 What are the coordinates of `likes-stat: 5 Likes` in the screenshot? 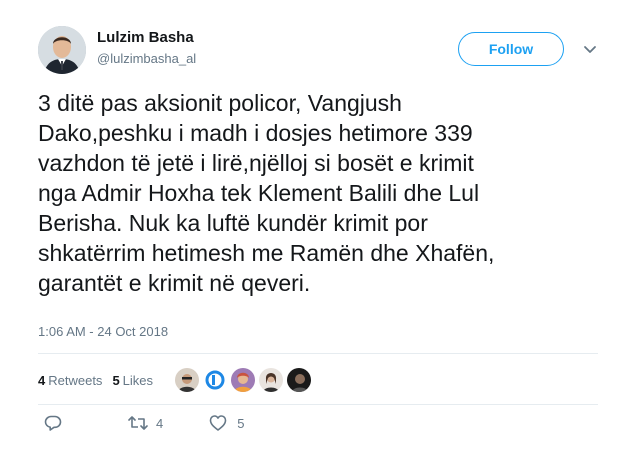 It's located at (132, 380).